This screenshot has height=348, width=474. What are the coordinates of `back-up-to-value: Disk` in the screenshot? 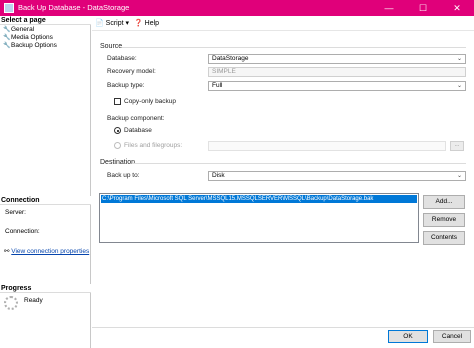 It's located at (218, 175).